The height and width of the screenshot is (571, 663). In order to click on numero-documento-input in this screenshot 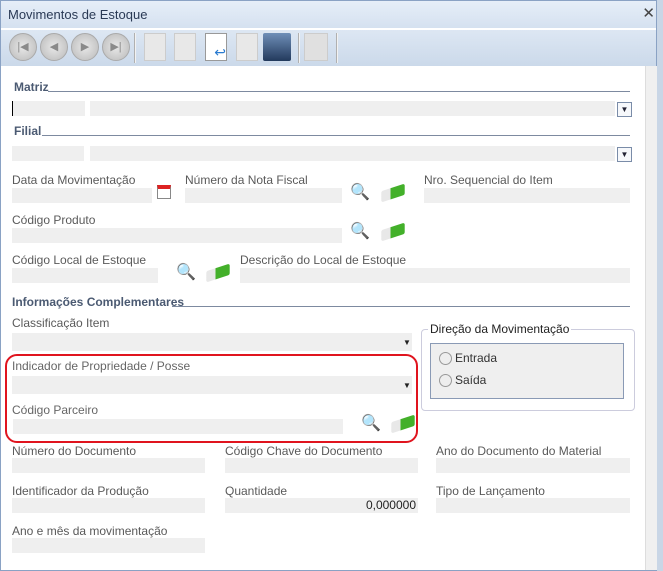, I will do `click(108, 465)`.